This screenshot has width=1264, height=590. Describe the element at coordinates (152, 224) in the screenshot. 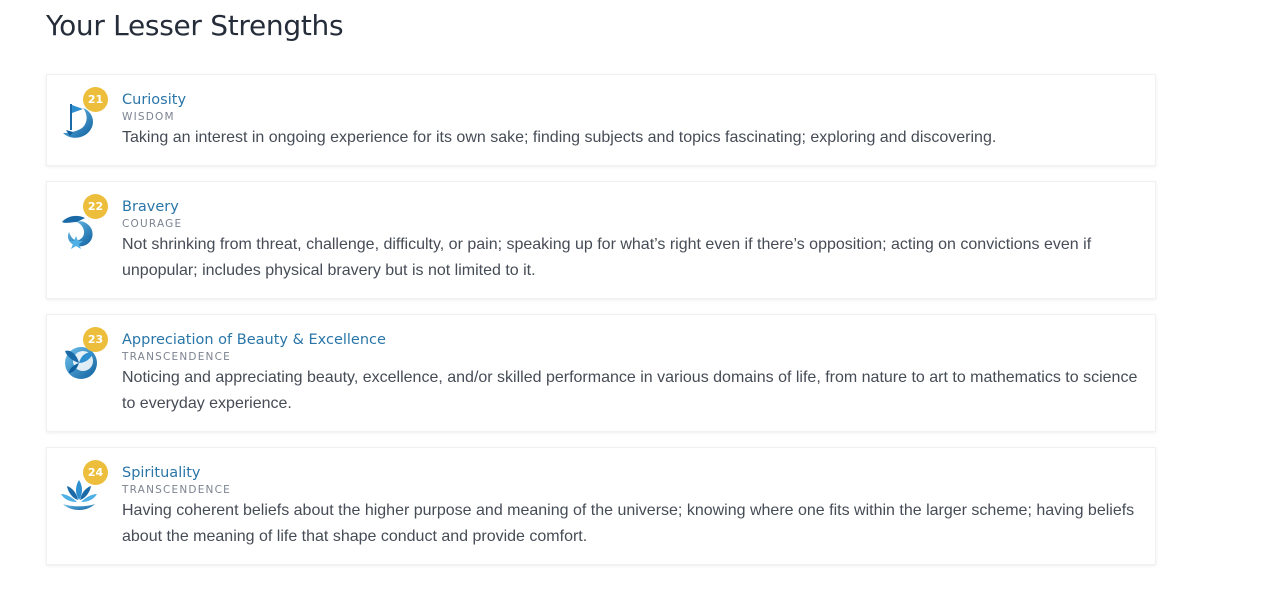

I see `virtue-label: COURAGE` at that location.